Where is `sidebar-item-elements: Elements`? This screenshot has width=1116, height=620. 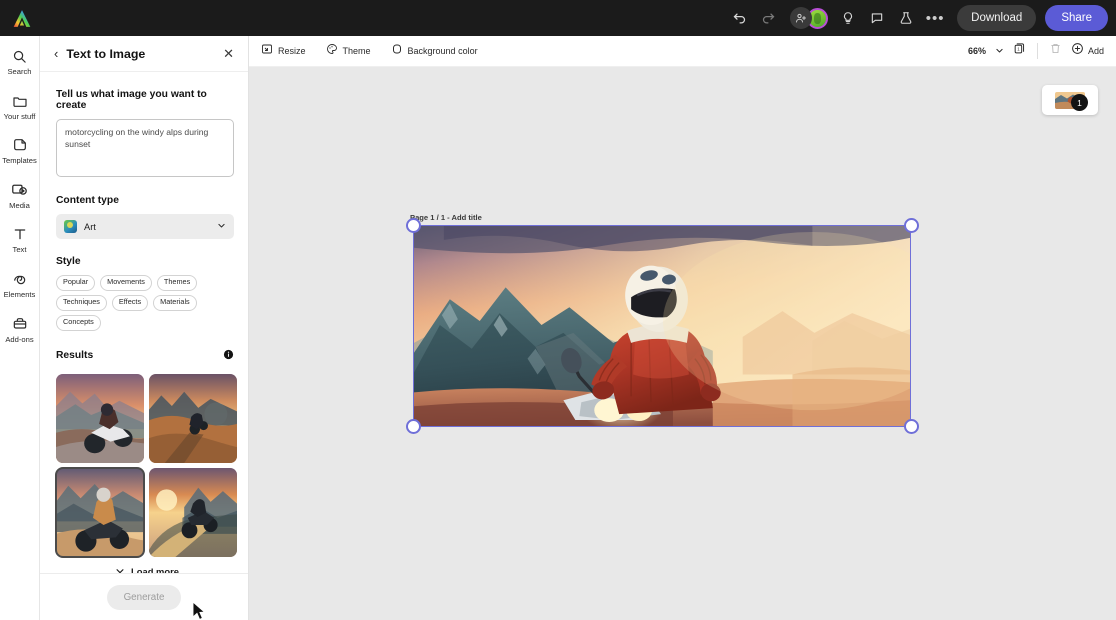
sidebar-item-elements: Elements is located at coordinates (20, 284).